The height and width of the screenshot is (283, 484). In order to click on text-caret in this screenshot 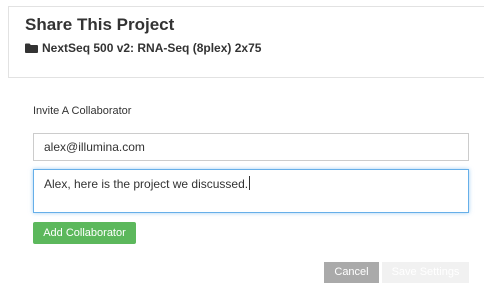, I will do `click(250, 183)`.